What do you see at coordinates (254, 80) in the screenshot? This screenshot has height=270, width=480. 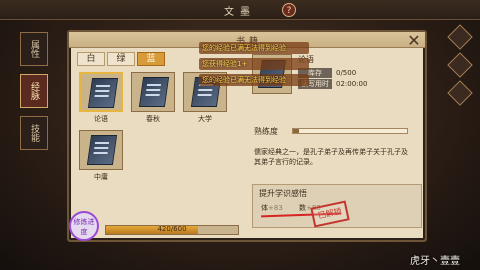 I see `message-3: 您的经验已满无法得到经验` at bounding box center [254, 80].